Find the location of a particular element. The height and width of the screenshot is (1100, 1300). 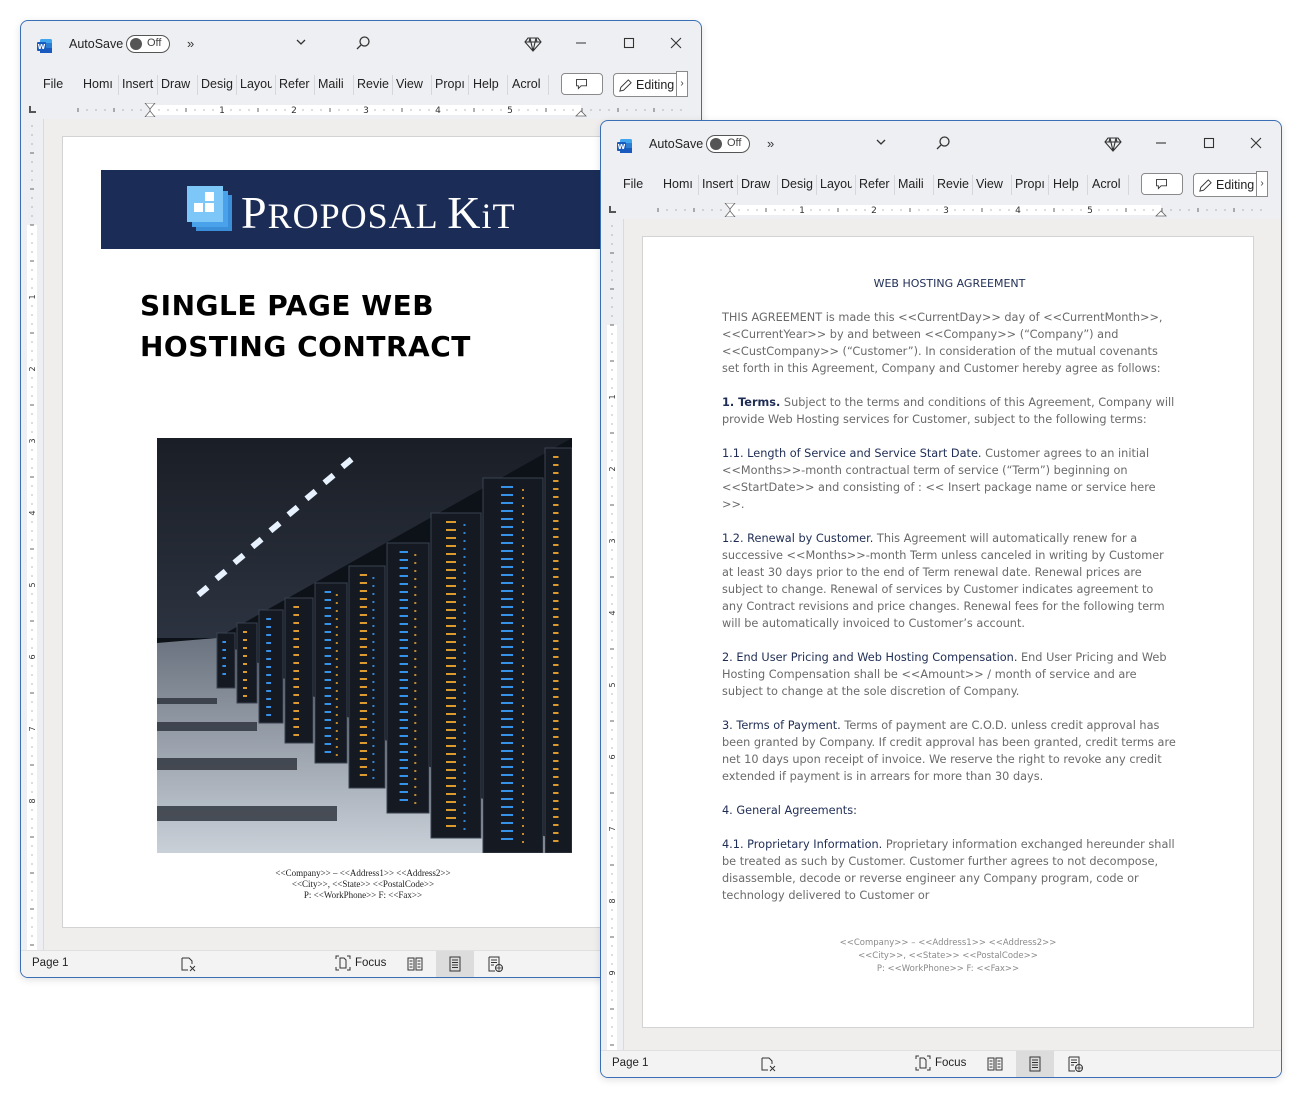

focus-icon is located at coordinates (923, 1063).